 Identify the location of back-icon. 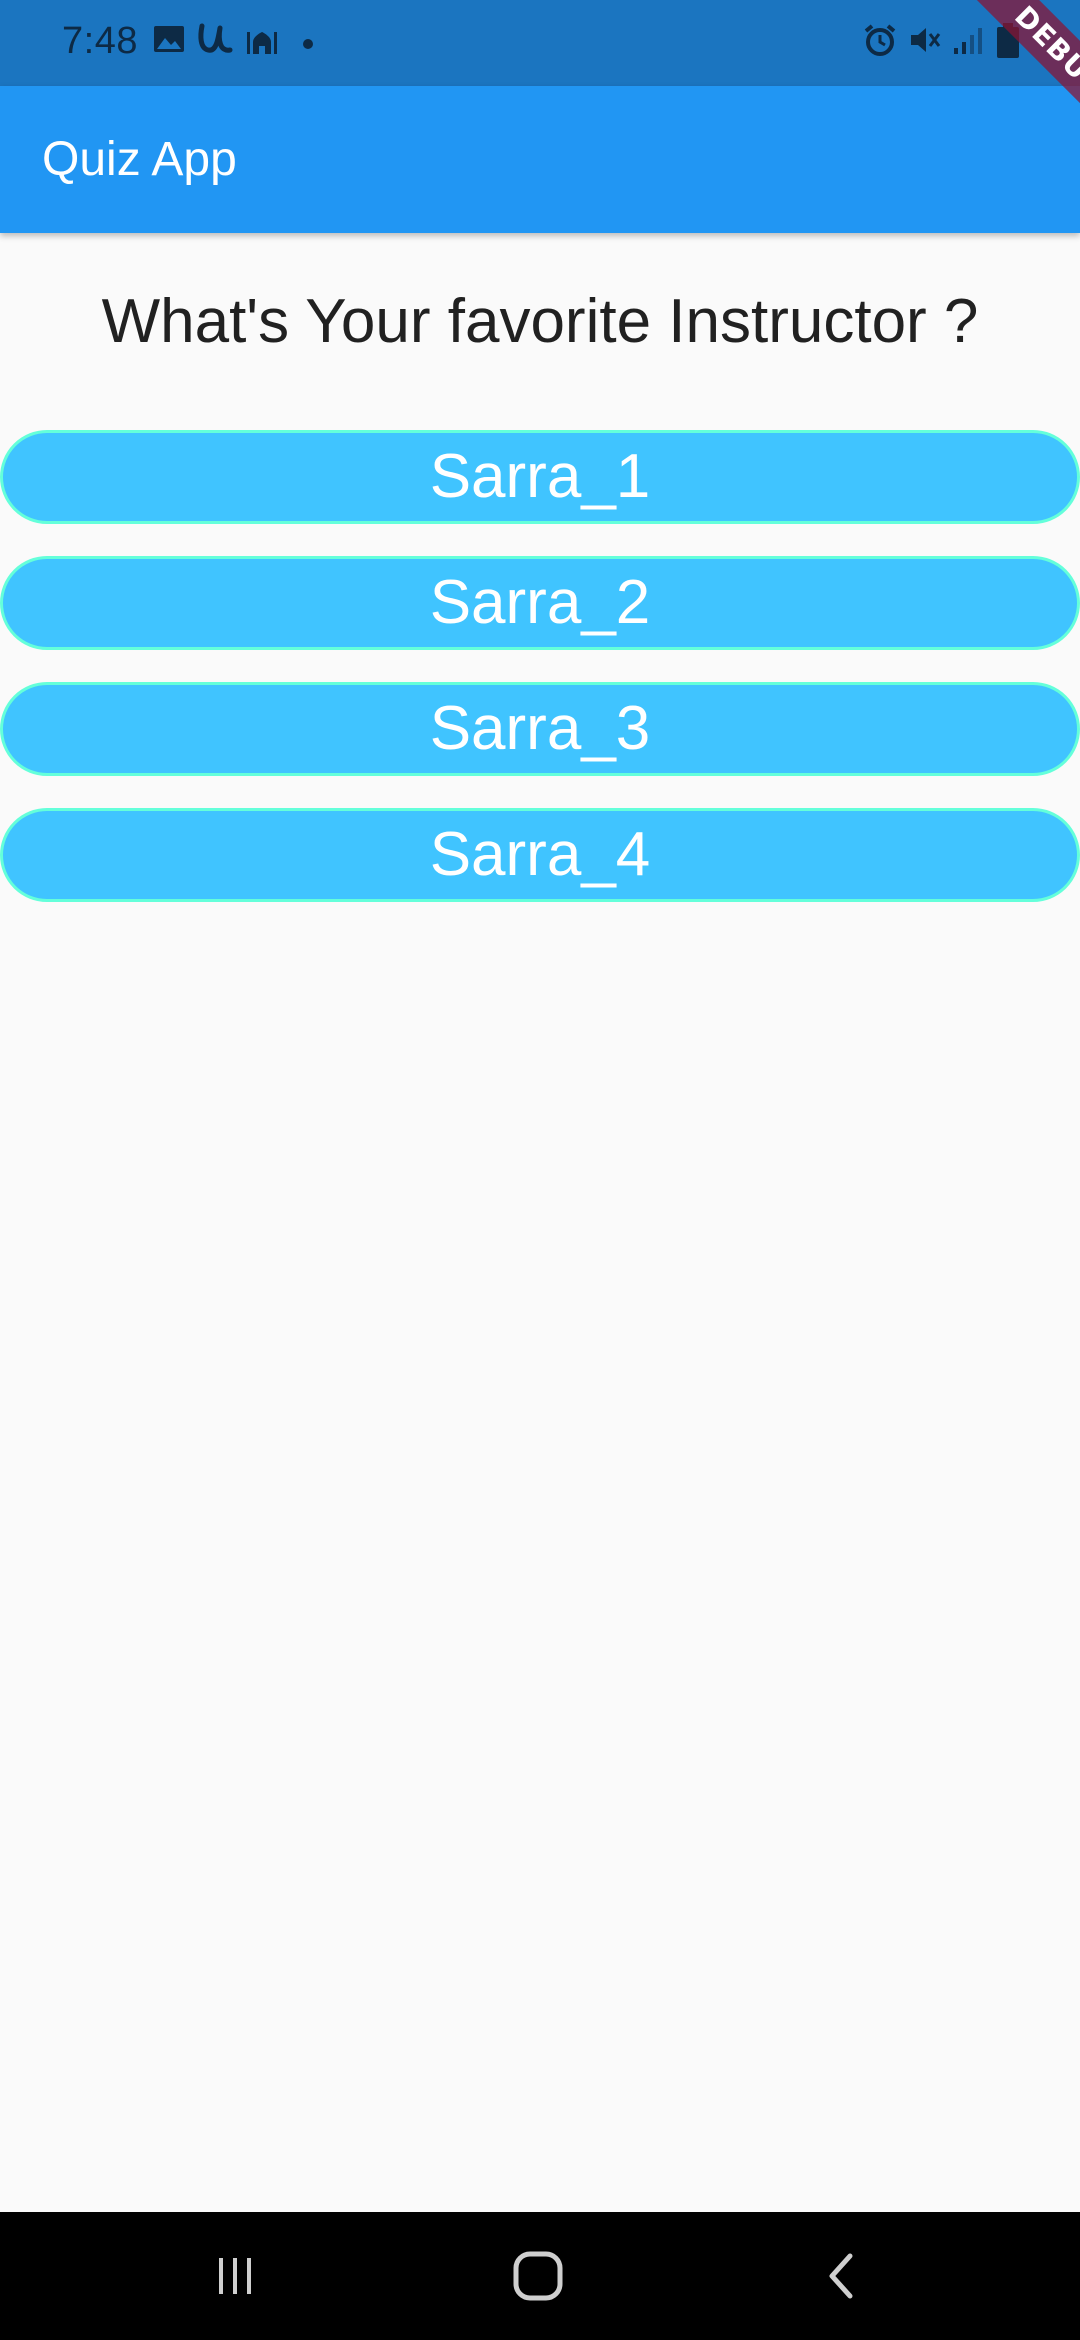
(841, 2276).